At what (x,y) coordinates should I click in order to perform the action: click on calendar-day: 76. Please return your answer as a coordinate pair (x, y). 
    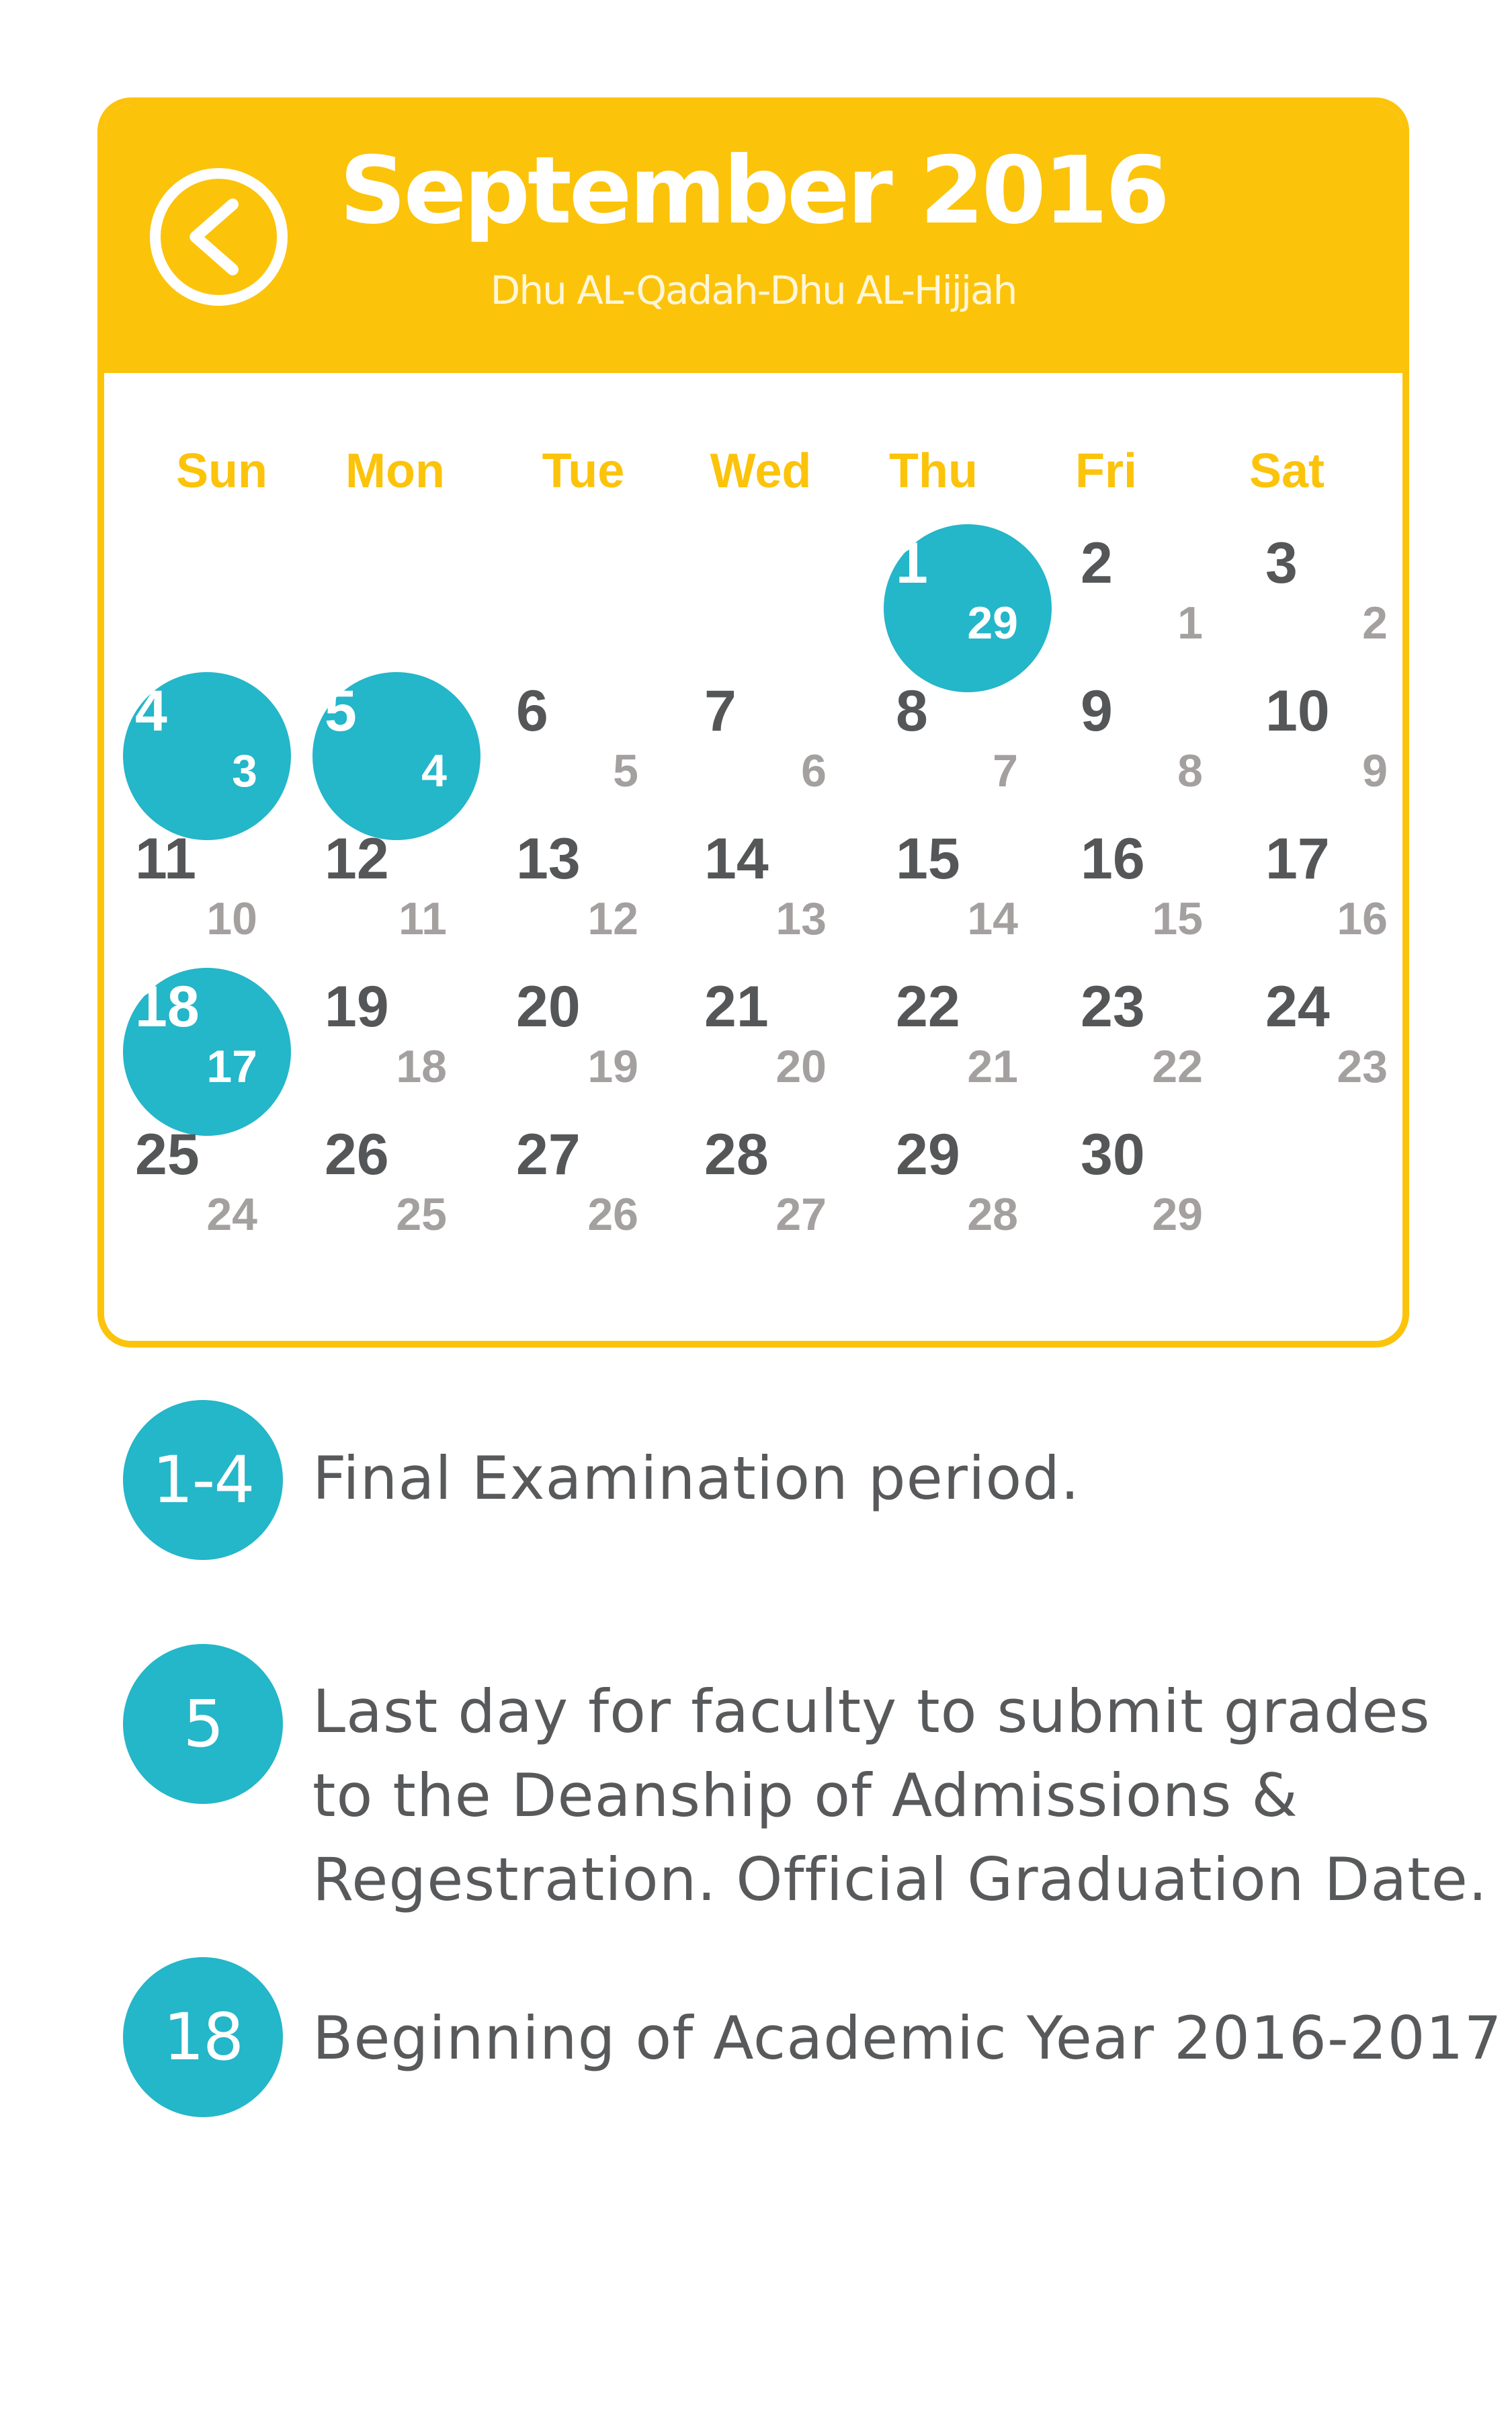
    Looking at the image, I should click on (779, 756).